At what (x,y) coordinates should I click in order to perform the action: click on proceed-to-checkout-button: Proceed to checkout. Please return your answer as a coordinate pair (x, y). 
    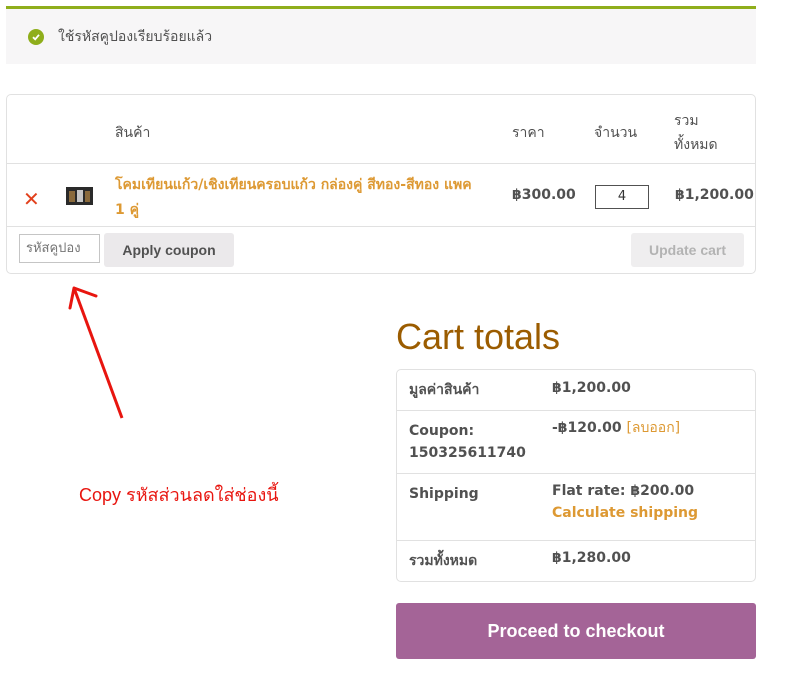
    Looking at the image, I should click on (576, 631).